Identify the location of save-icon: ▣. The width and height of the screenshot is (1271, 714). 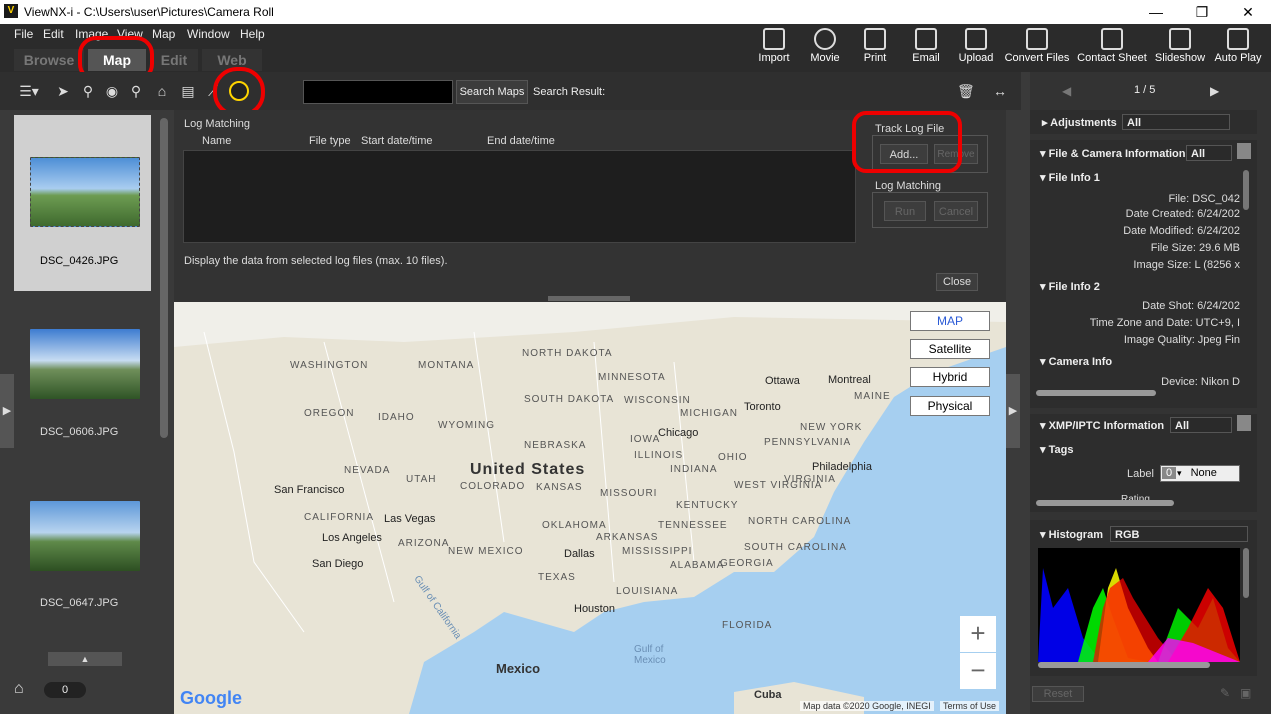
(1245, 693).